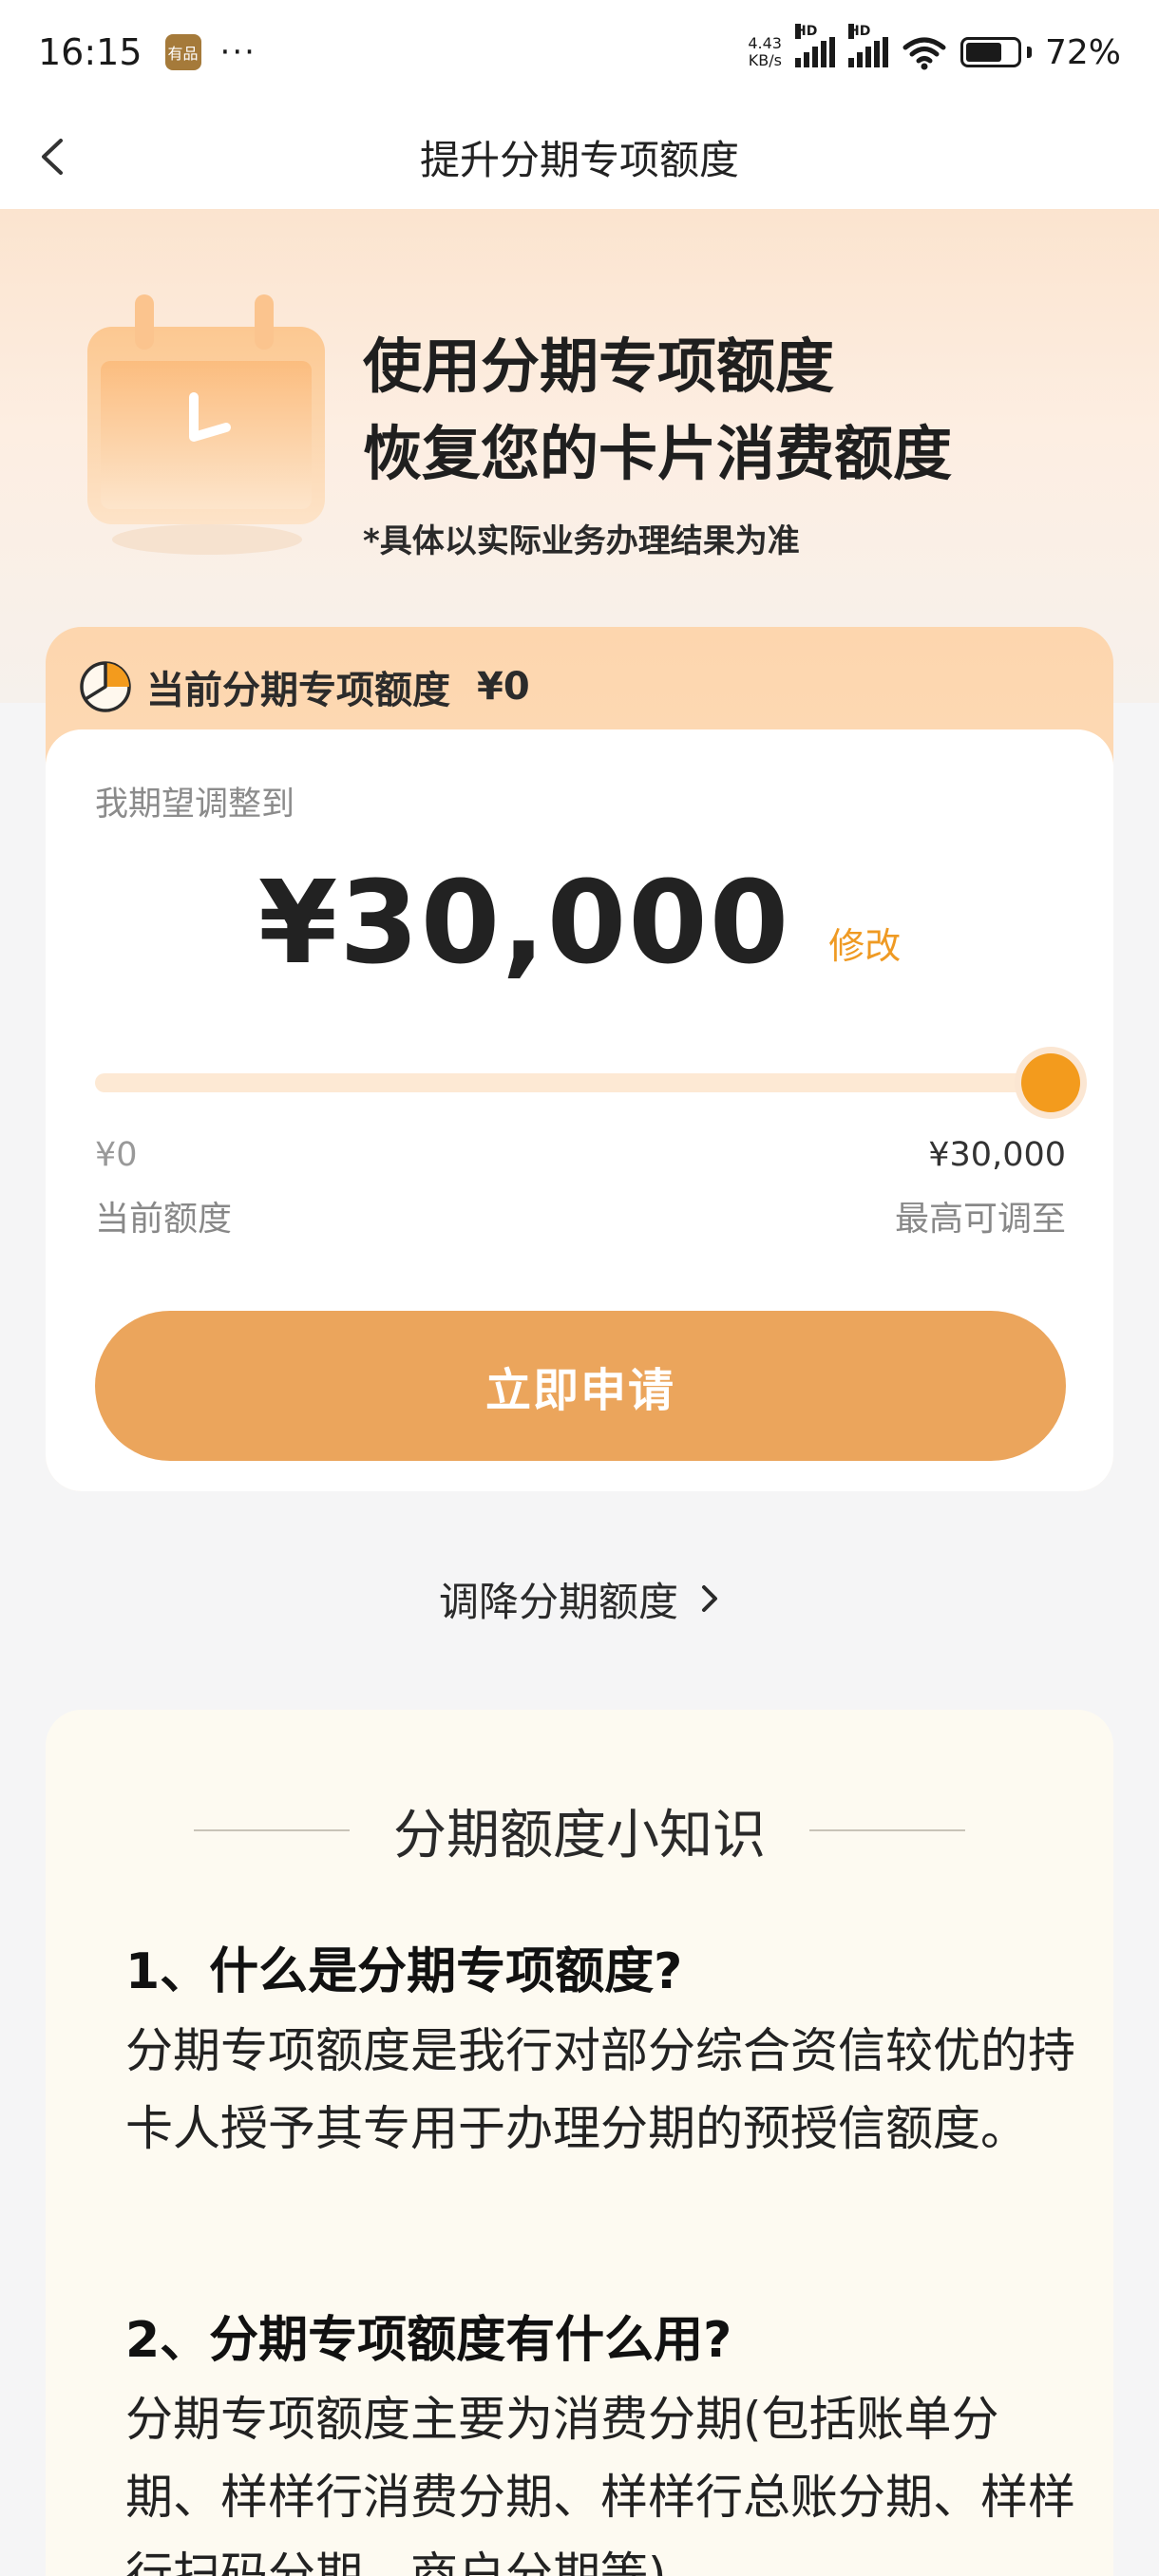 The width and height of the screenshot is (1159, 2576). What do you see at coordinates (765, 60) in the screenshot?
I see `network-speed-unit: KB/s` at bounding box center [765, 60].